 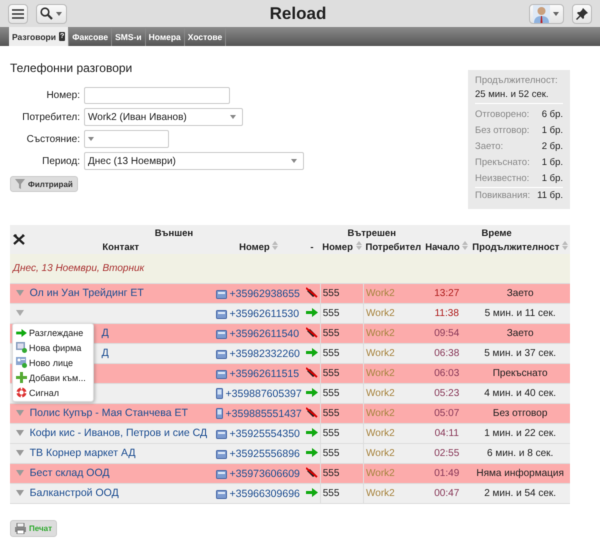 I want to click on summary-value: 25 мин. и 52 сек., so click(x=519, y=96).